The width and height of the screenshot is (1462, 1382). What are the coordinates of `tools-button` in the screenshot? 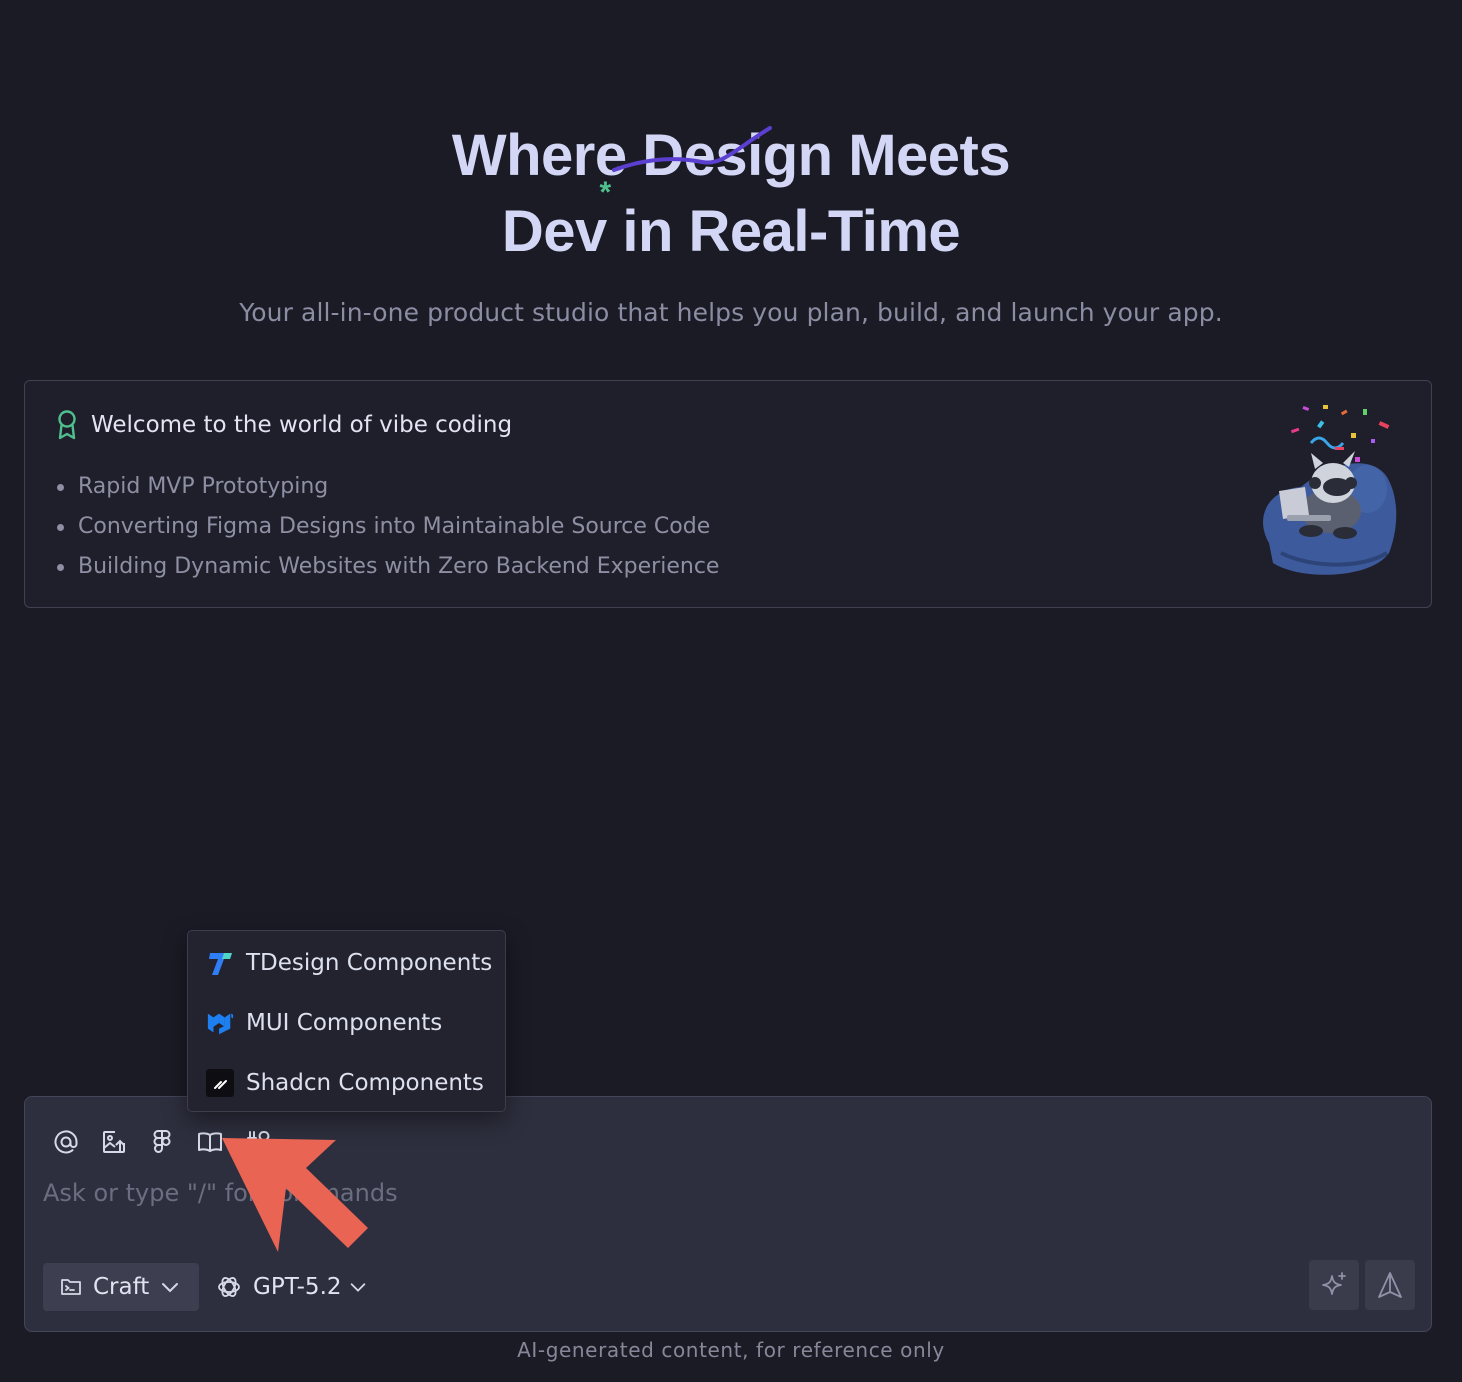 It's located at (258, 1142).